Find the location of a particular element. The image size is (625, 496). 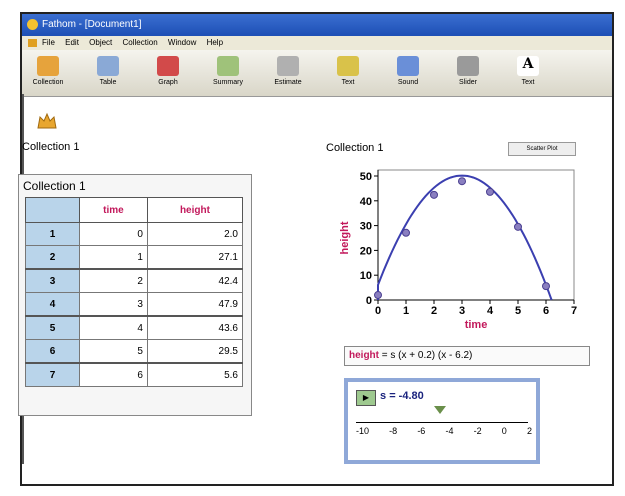

slider-name: s is located at coordinates (383, 396).